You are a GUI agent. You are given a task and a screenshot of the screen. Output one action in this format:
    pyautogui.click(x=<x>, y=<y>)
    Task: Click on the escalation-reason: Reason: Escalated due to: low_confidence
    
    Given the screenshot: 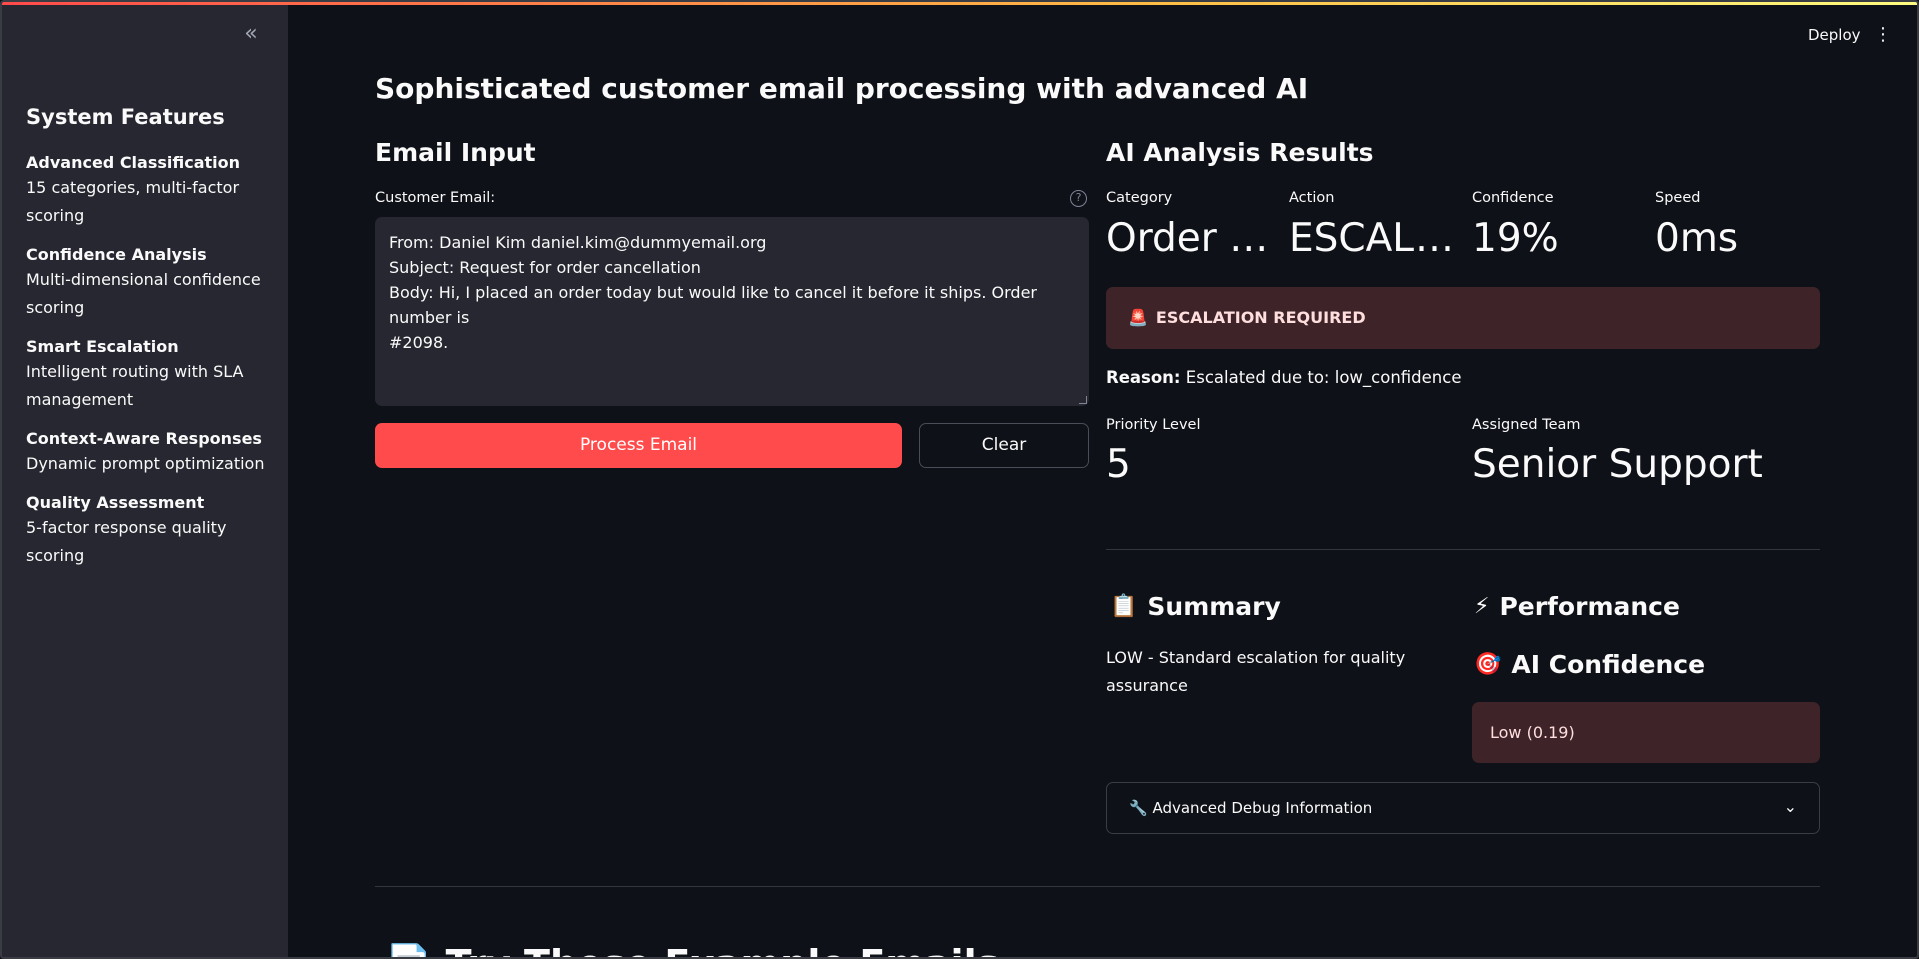 What is the action you would take?
    pyautogui.click(x=1283, y=377)
    